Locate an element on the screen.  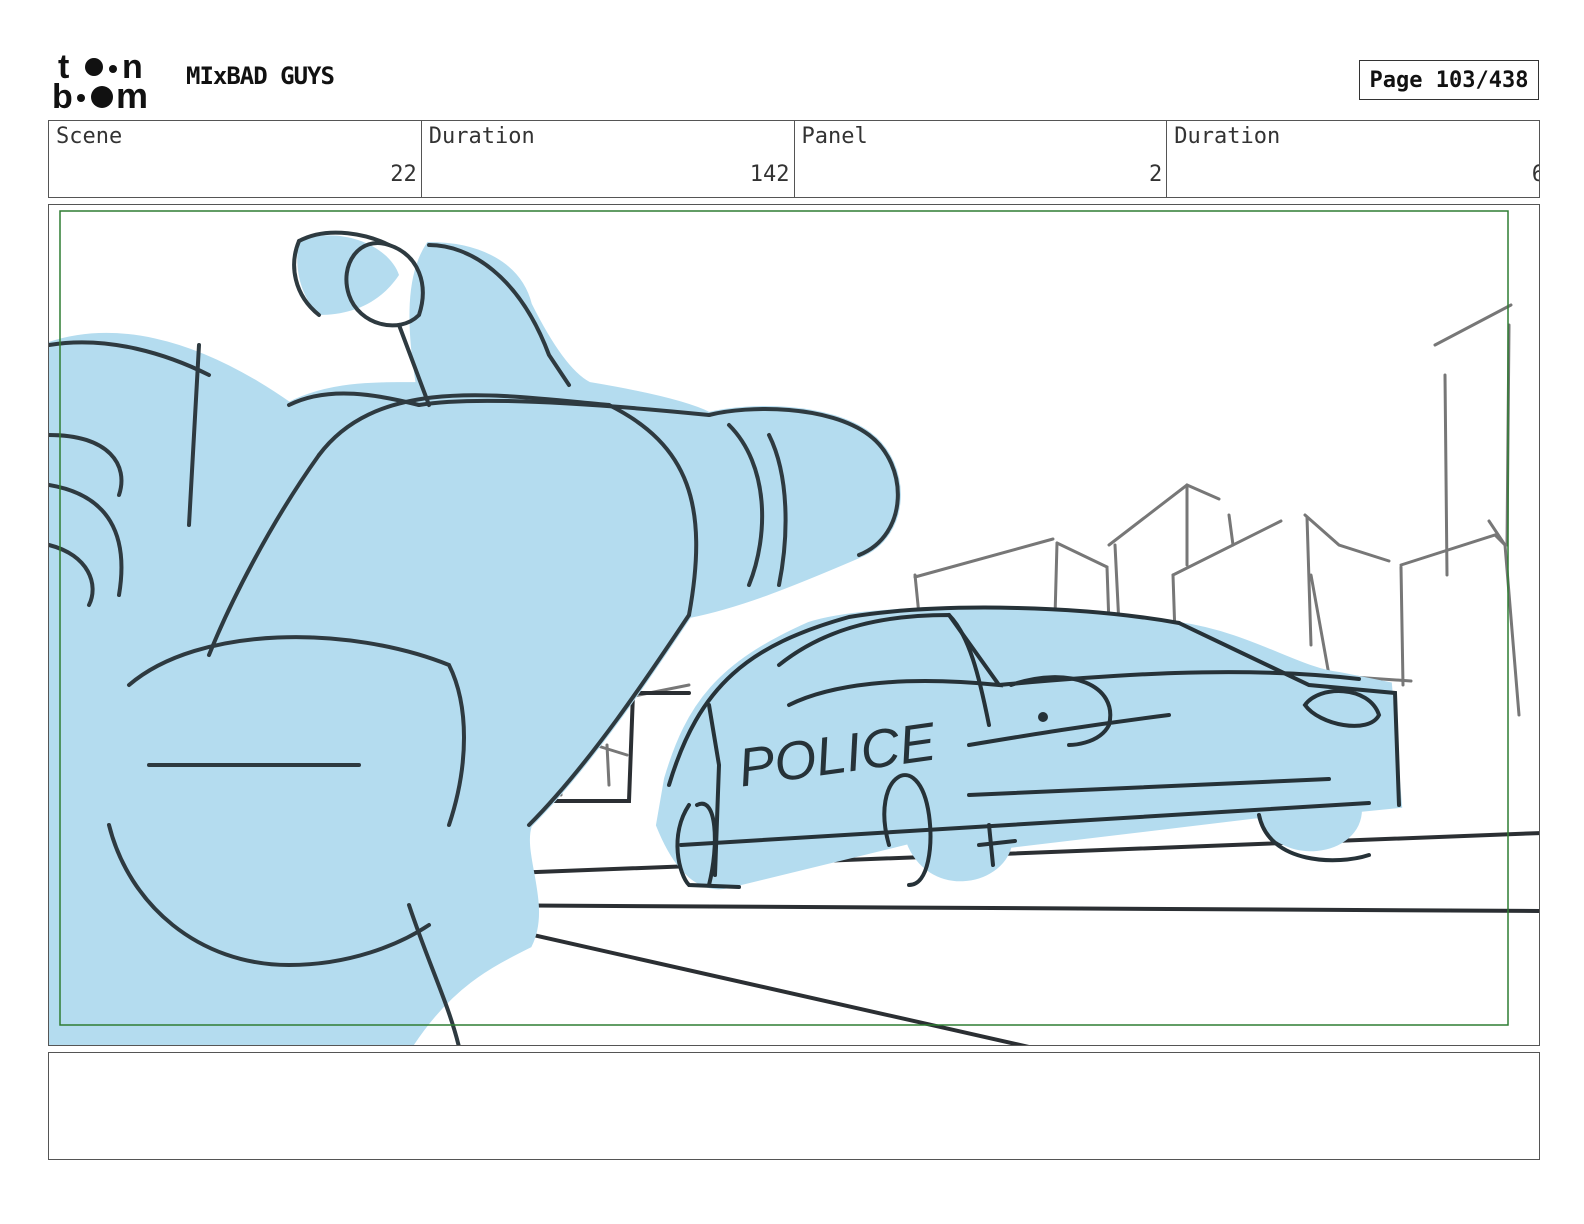
scene-value: 22 is located at coordinates (403, 174).